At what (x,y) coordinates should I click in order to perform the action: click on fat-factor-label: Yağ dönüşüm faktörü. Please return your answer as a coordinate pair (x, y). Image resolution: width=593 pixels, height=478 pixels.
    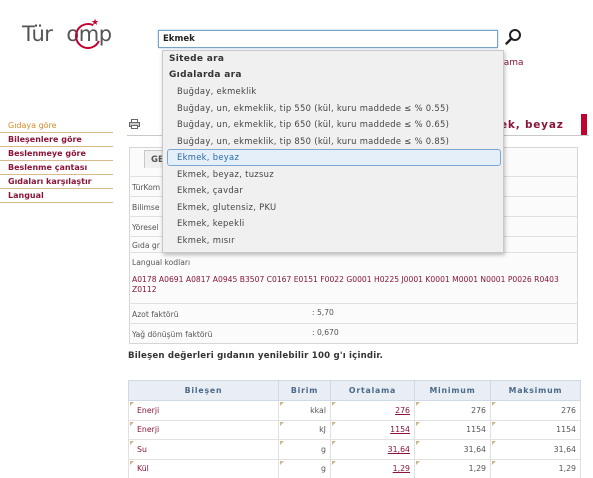
    Looking at the image, I should click on (172, 334).